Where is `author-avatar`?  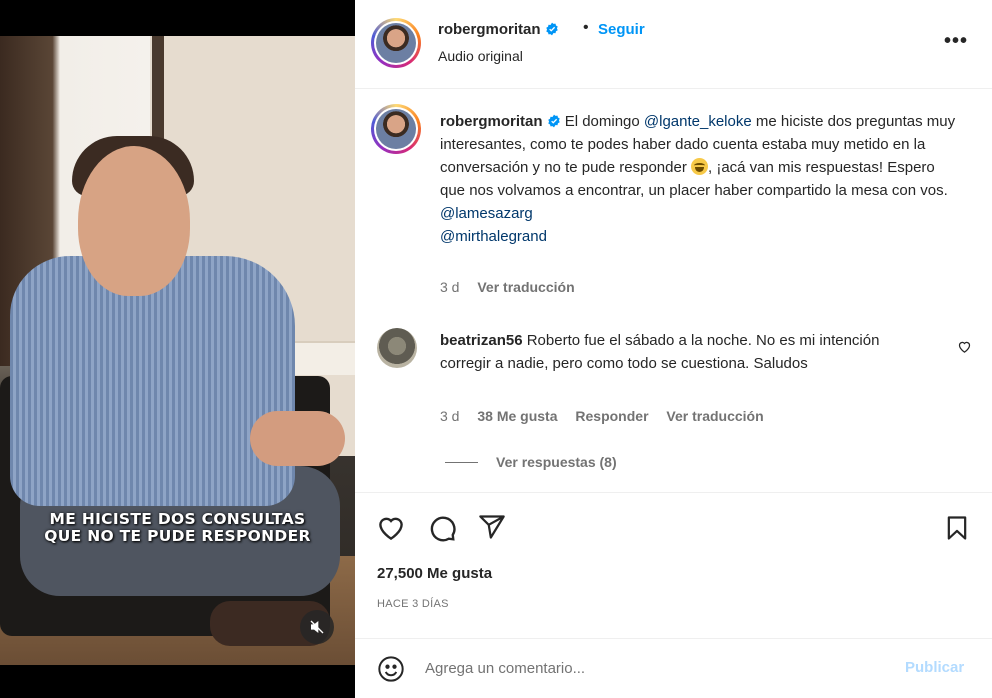 author-avatar is located at coordinates (396, 43).